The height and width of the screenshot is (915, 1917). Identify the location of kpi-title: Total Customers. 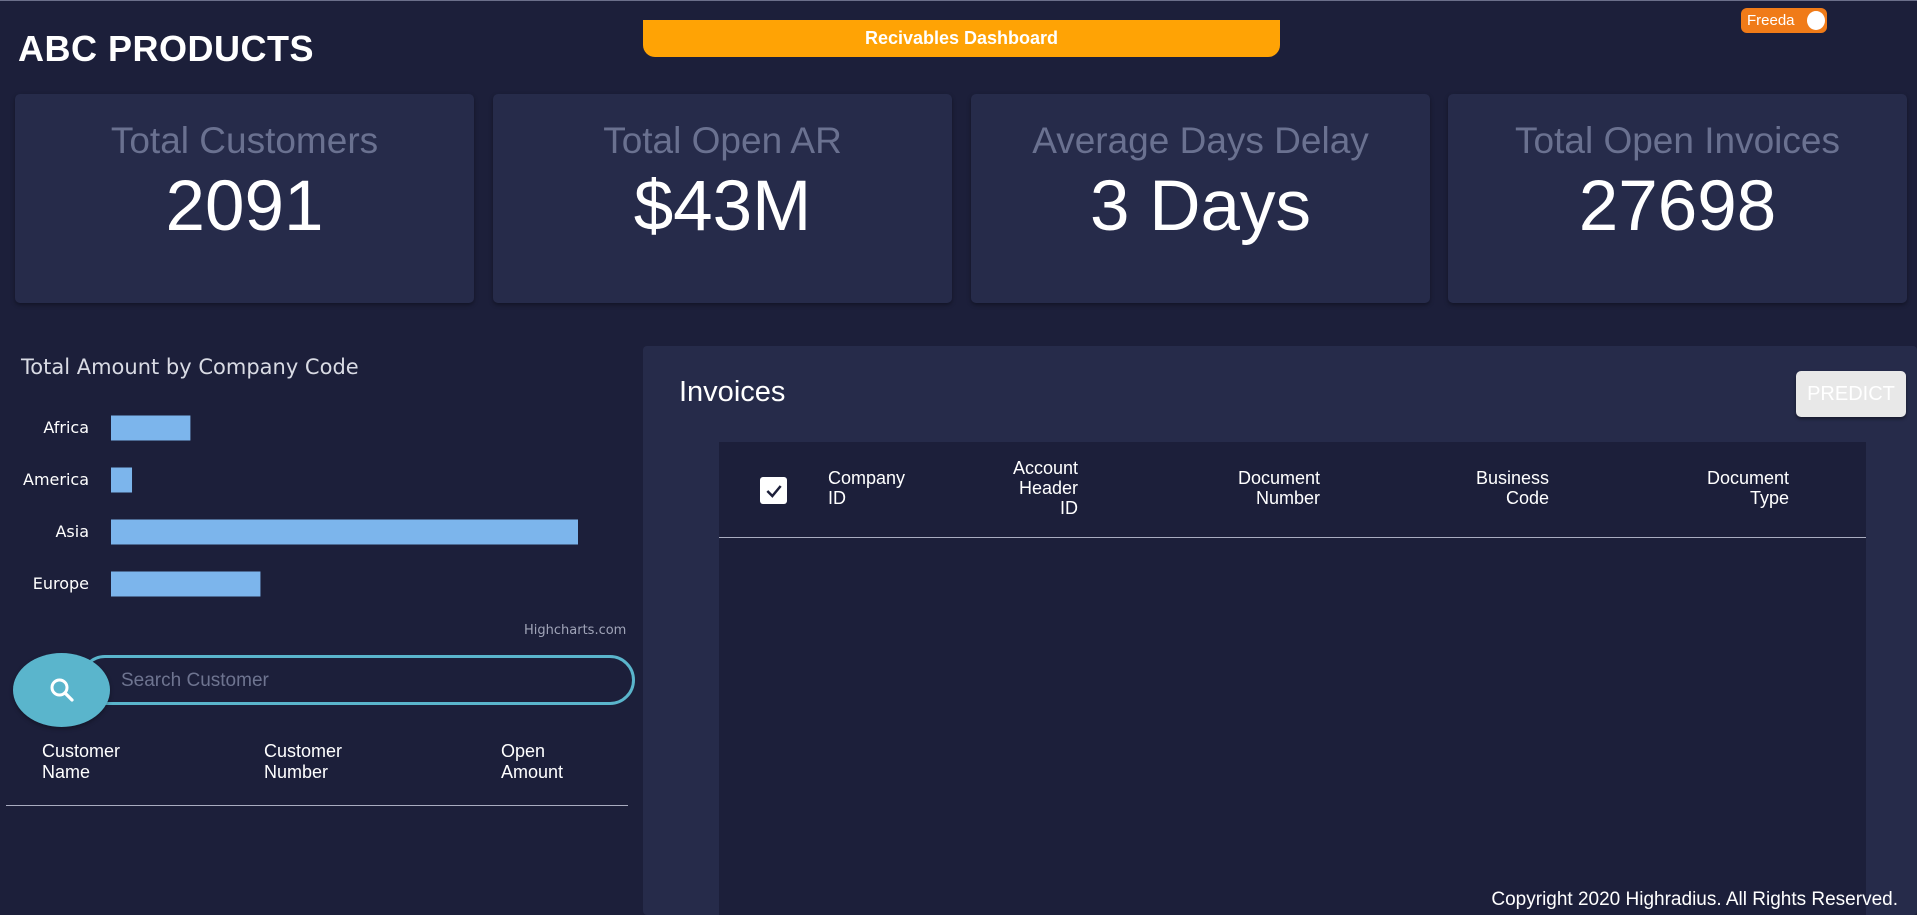
(244, 140).